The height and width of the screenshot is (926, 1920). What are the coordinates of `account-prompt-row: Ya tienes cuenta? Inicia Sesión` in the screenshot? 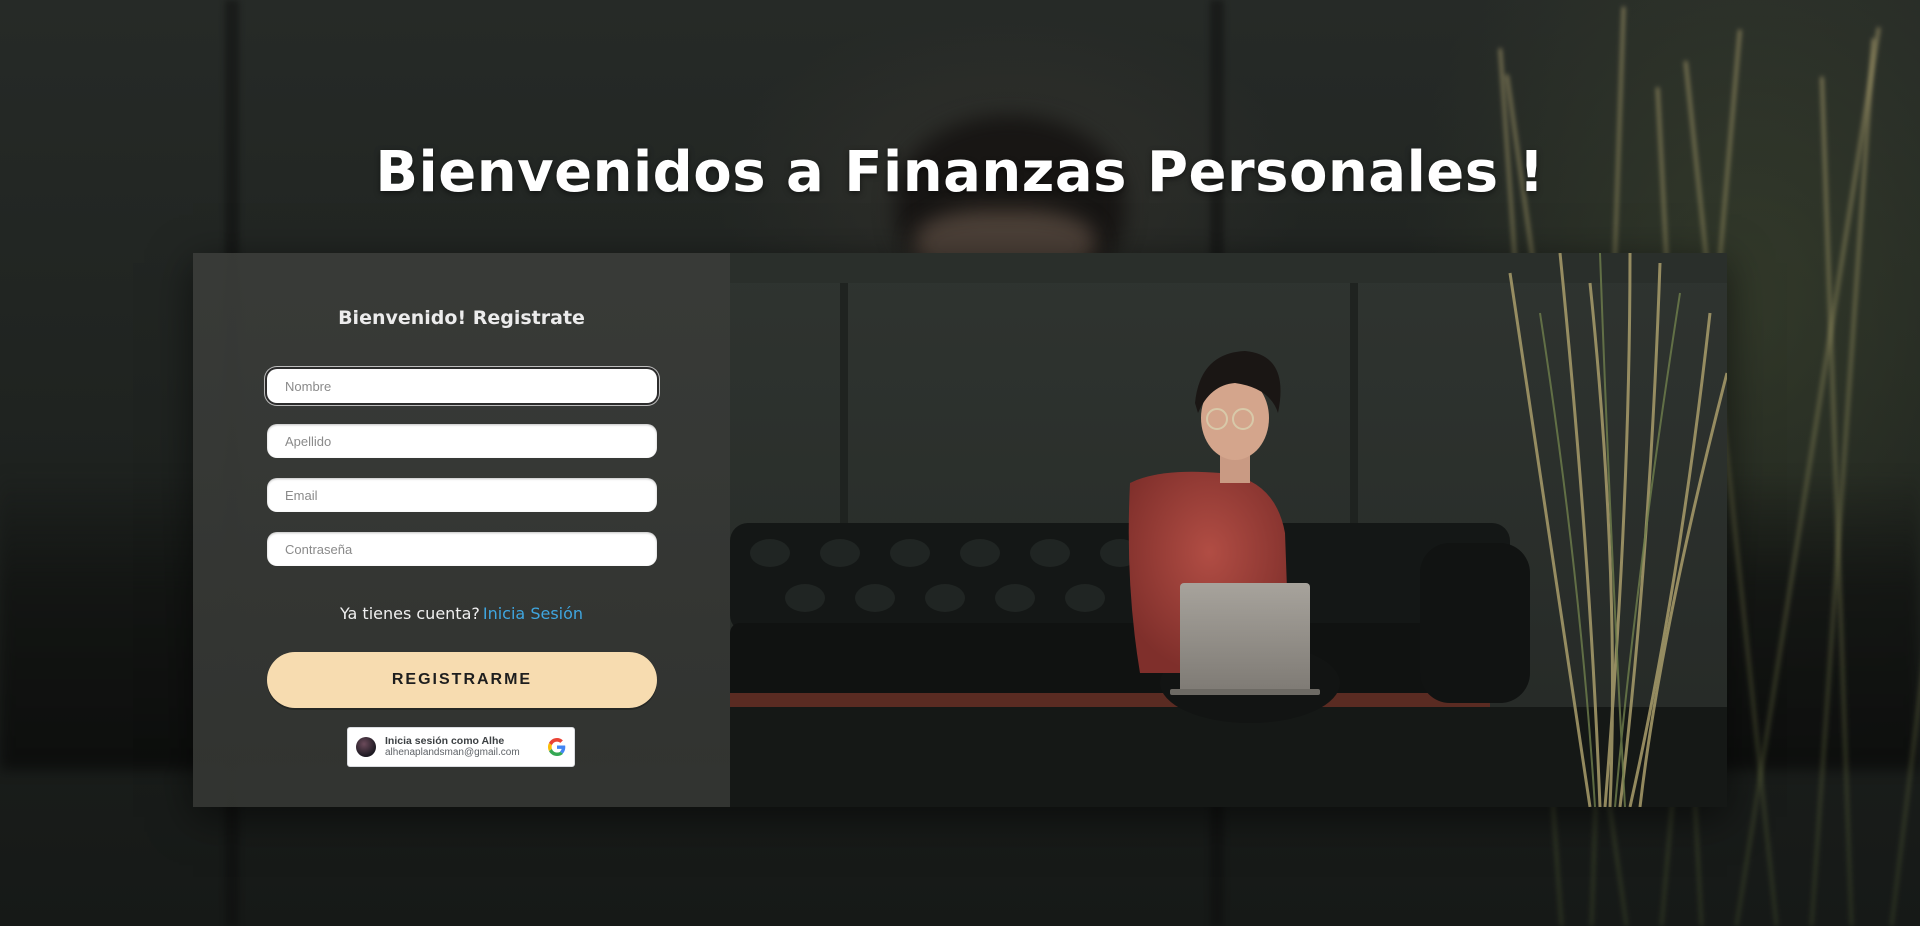 It's located at (461, 613).